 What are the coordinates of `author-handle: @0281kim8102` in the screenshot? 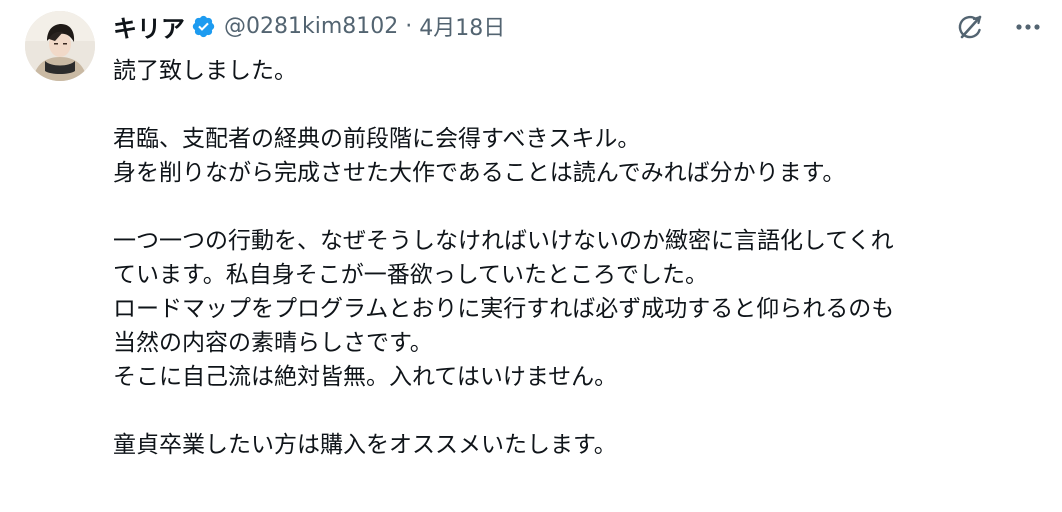 It's located at (311, 26).